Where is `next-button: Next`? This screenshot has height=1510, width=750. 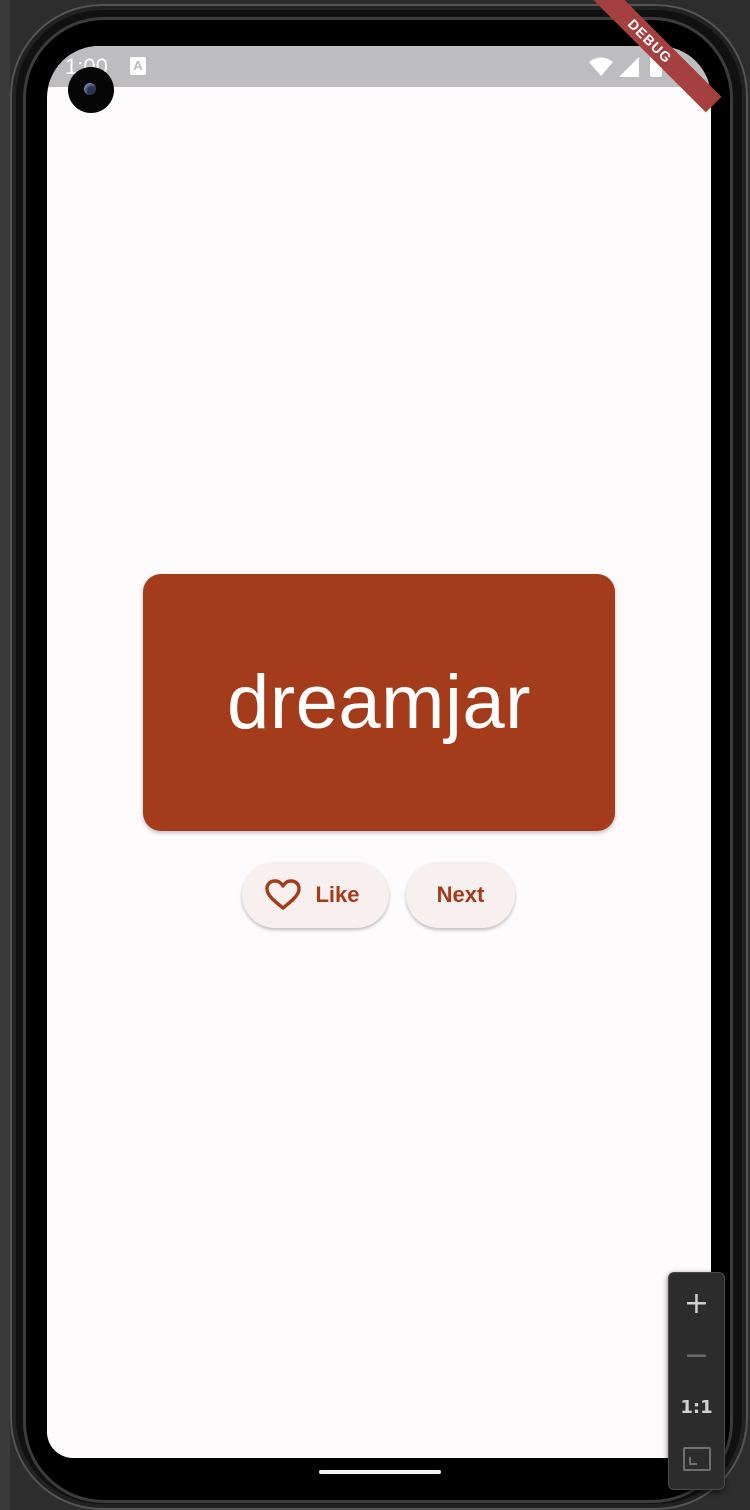
next-button: Next is located at coordinates (460, 895).